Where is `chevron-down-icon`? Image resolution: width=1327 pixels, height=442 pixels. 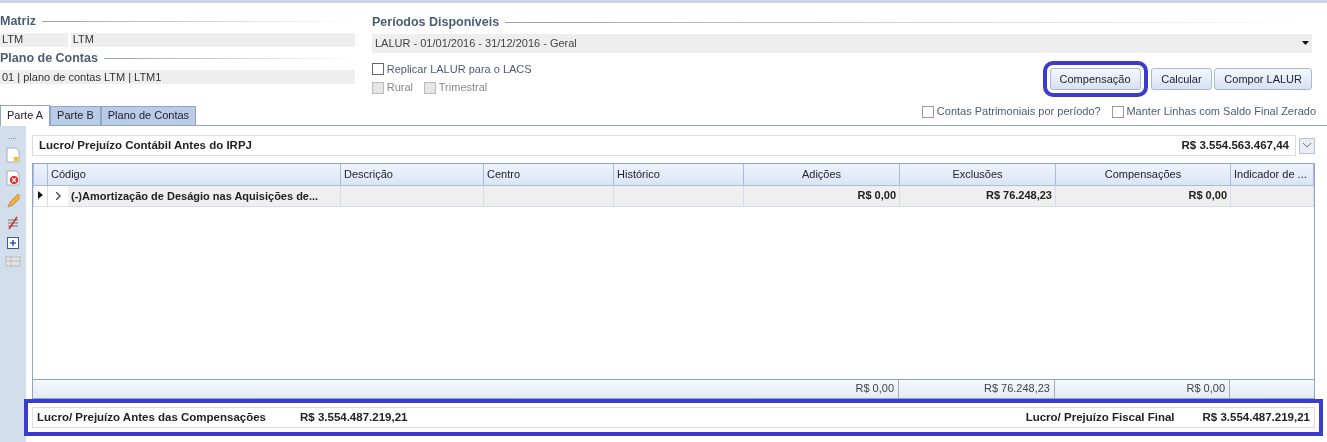 chevron-down-icon is located at coordinates (1307, 145).